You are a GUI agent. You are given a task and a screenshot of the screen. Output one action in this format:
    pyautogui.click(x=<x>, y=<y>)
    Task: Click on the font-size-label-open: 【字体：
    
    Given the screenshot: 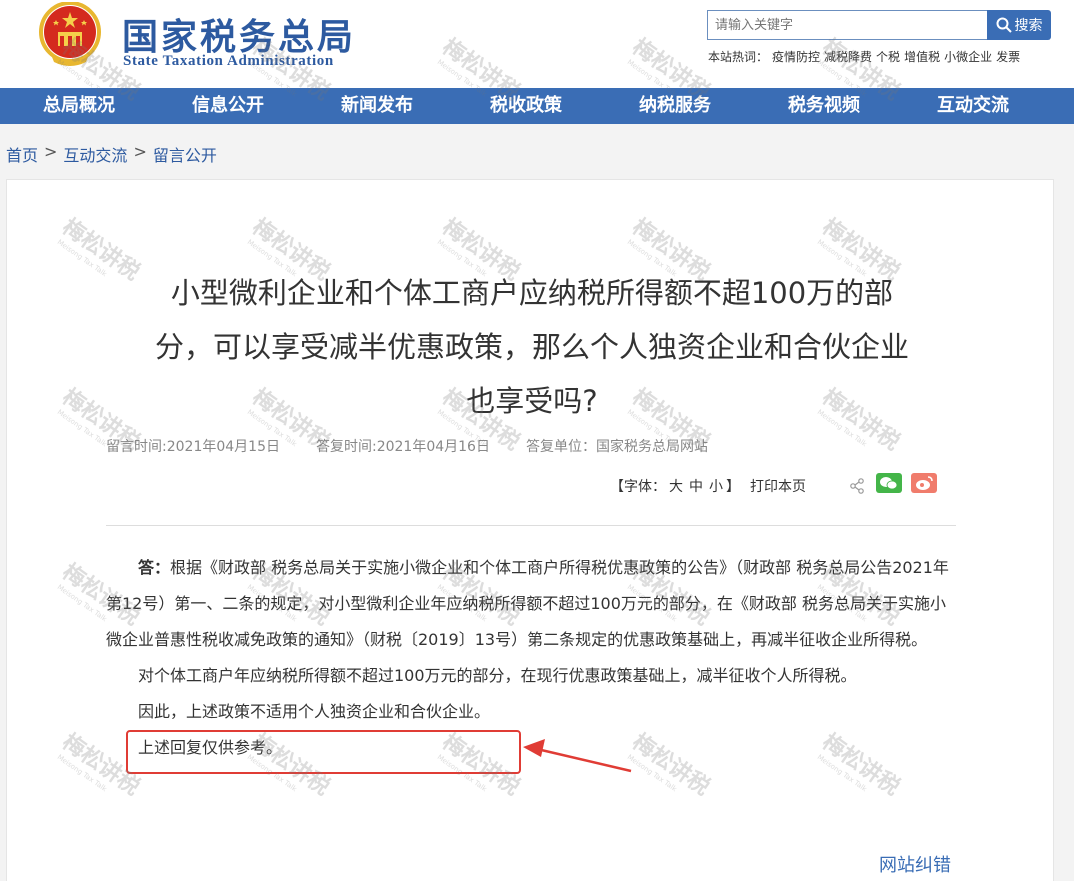 What is the action you would take?
    pyautogui.click(x=638, y=487)
    